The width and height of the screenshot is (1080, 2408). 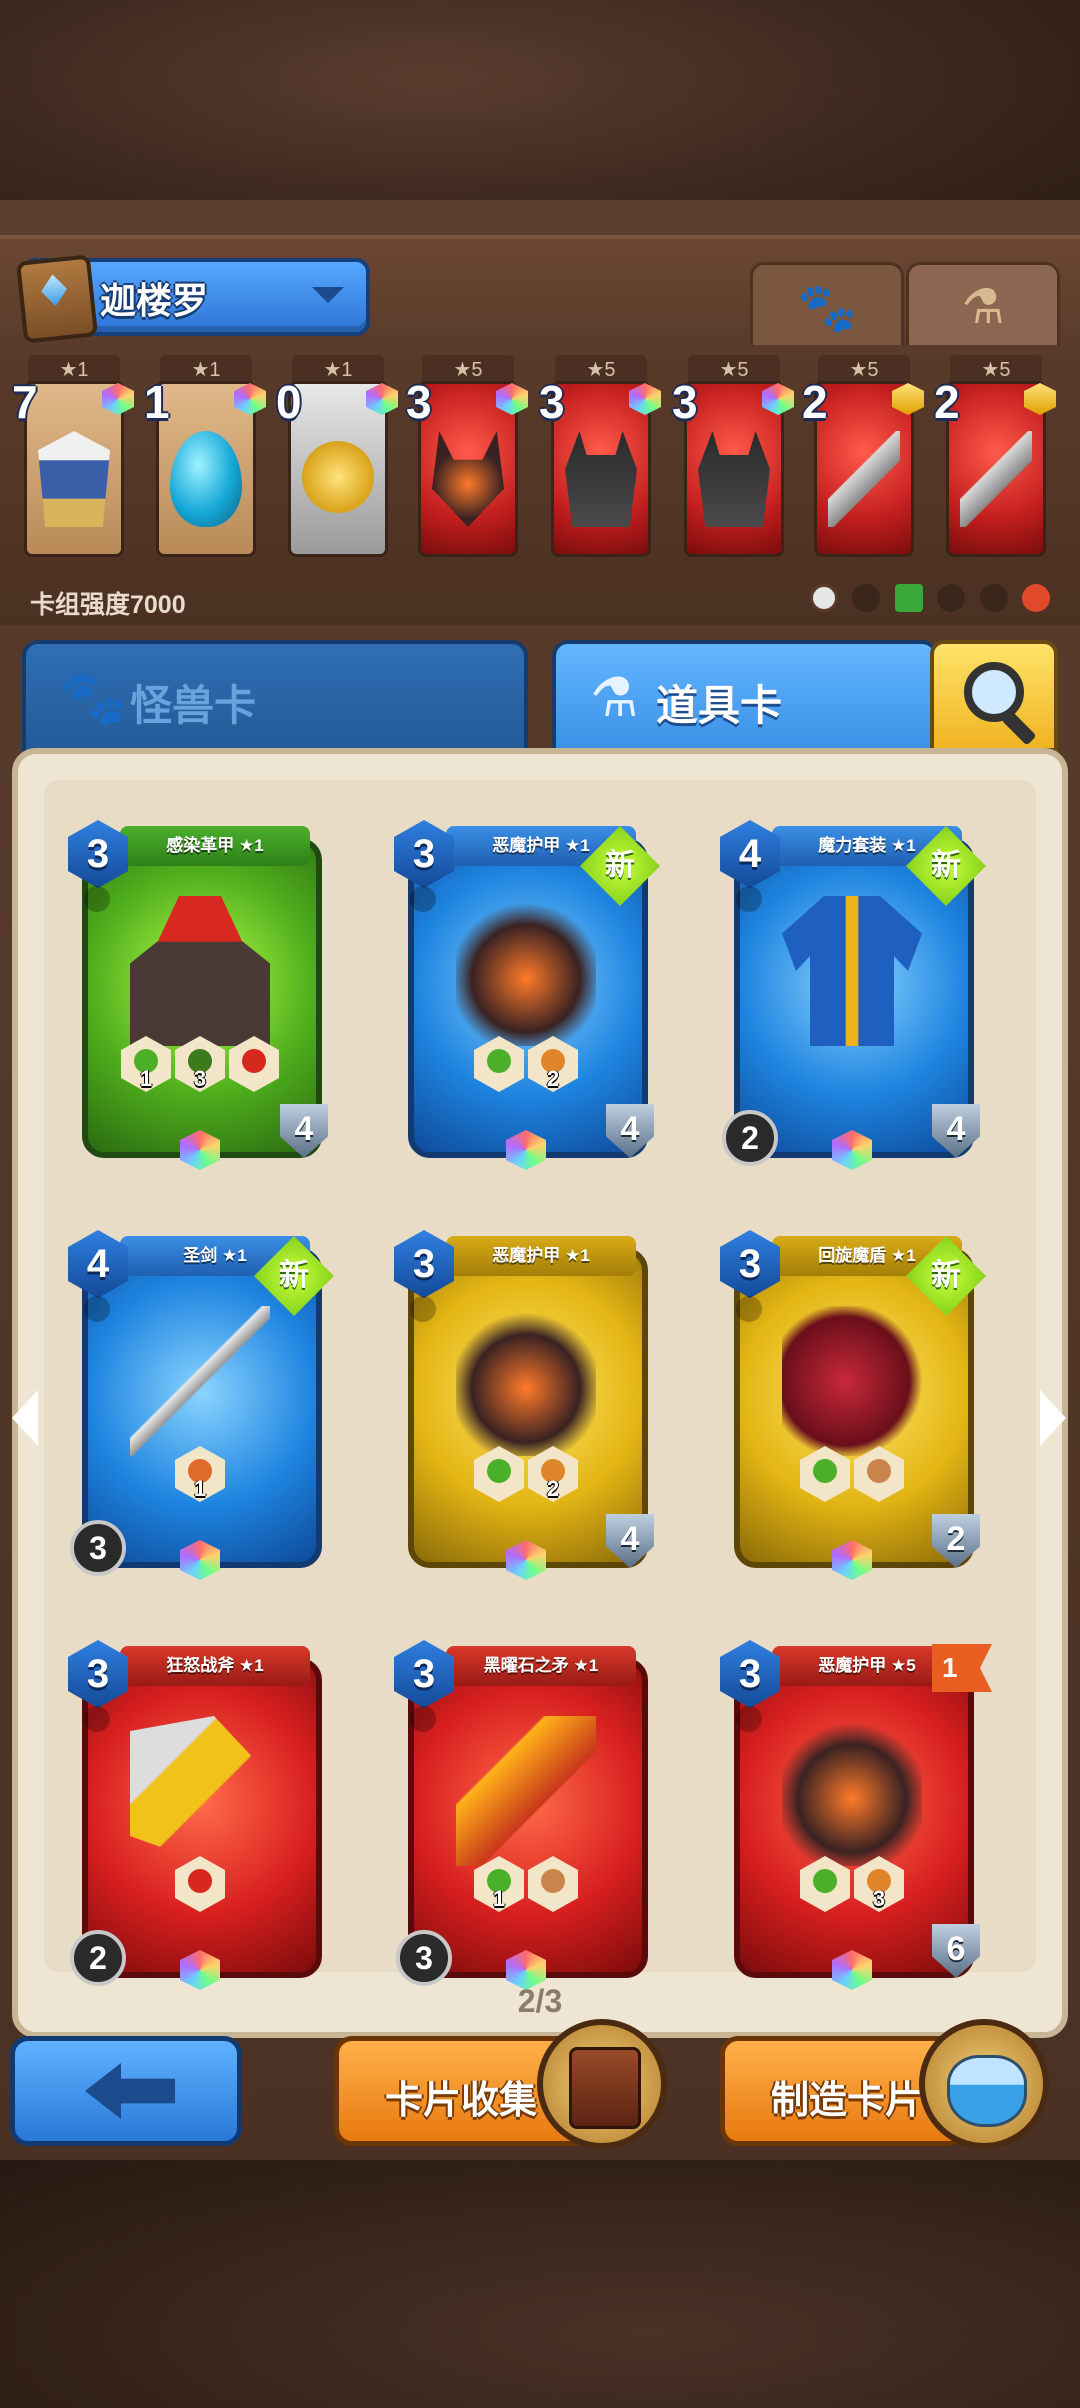 What do you see at coordinates (108, 605) in the screenshot?
I see `deck-power: 卡组强度7000` at bounding box center [108, 605].